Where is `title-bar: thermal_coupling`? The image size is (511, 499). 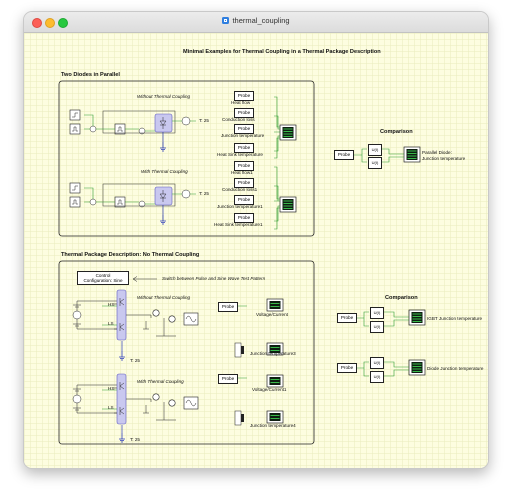 title-bar: thermal_coupling is located at coordinates (256, 22).